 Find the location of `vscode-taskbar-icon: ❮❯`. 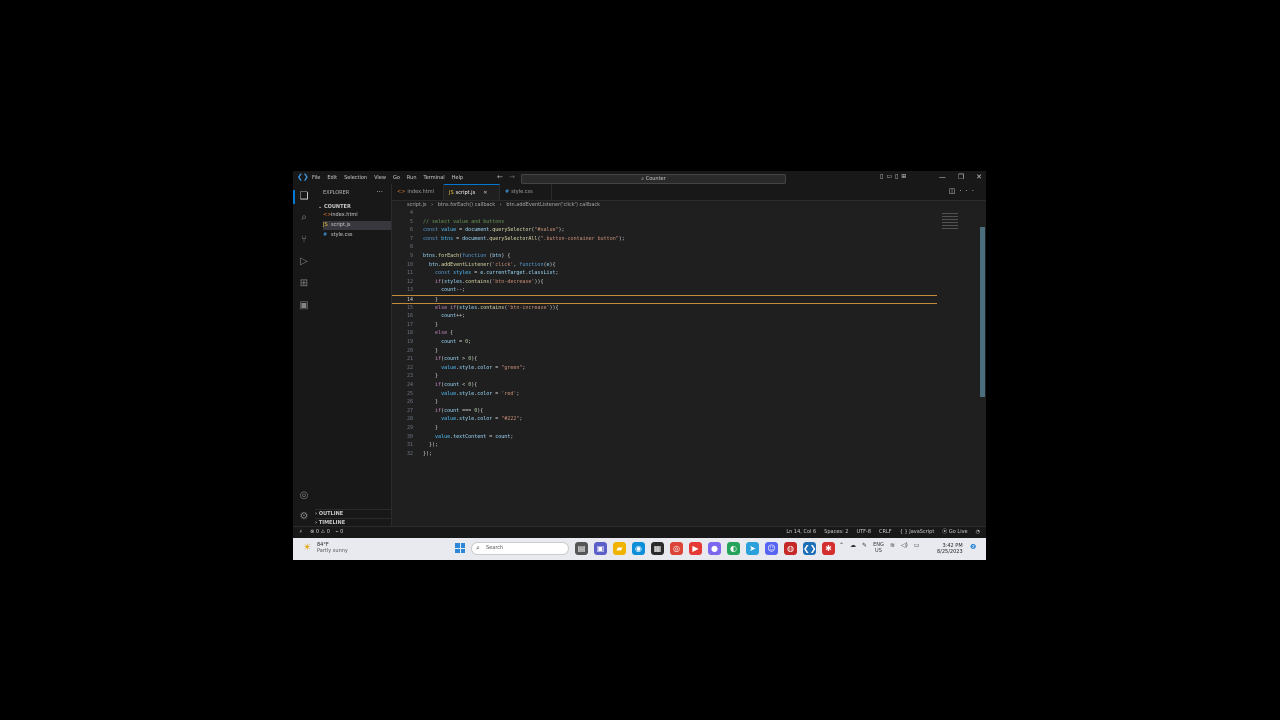

vscode-taskbar-icon: ❮❯ is located at coordinates (809, 548).